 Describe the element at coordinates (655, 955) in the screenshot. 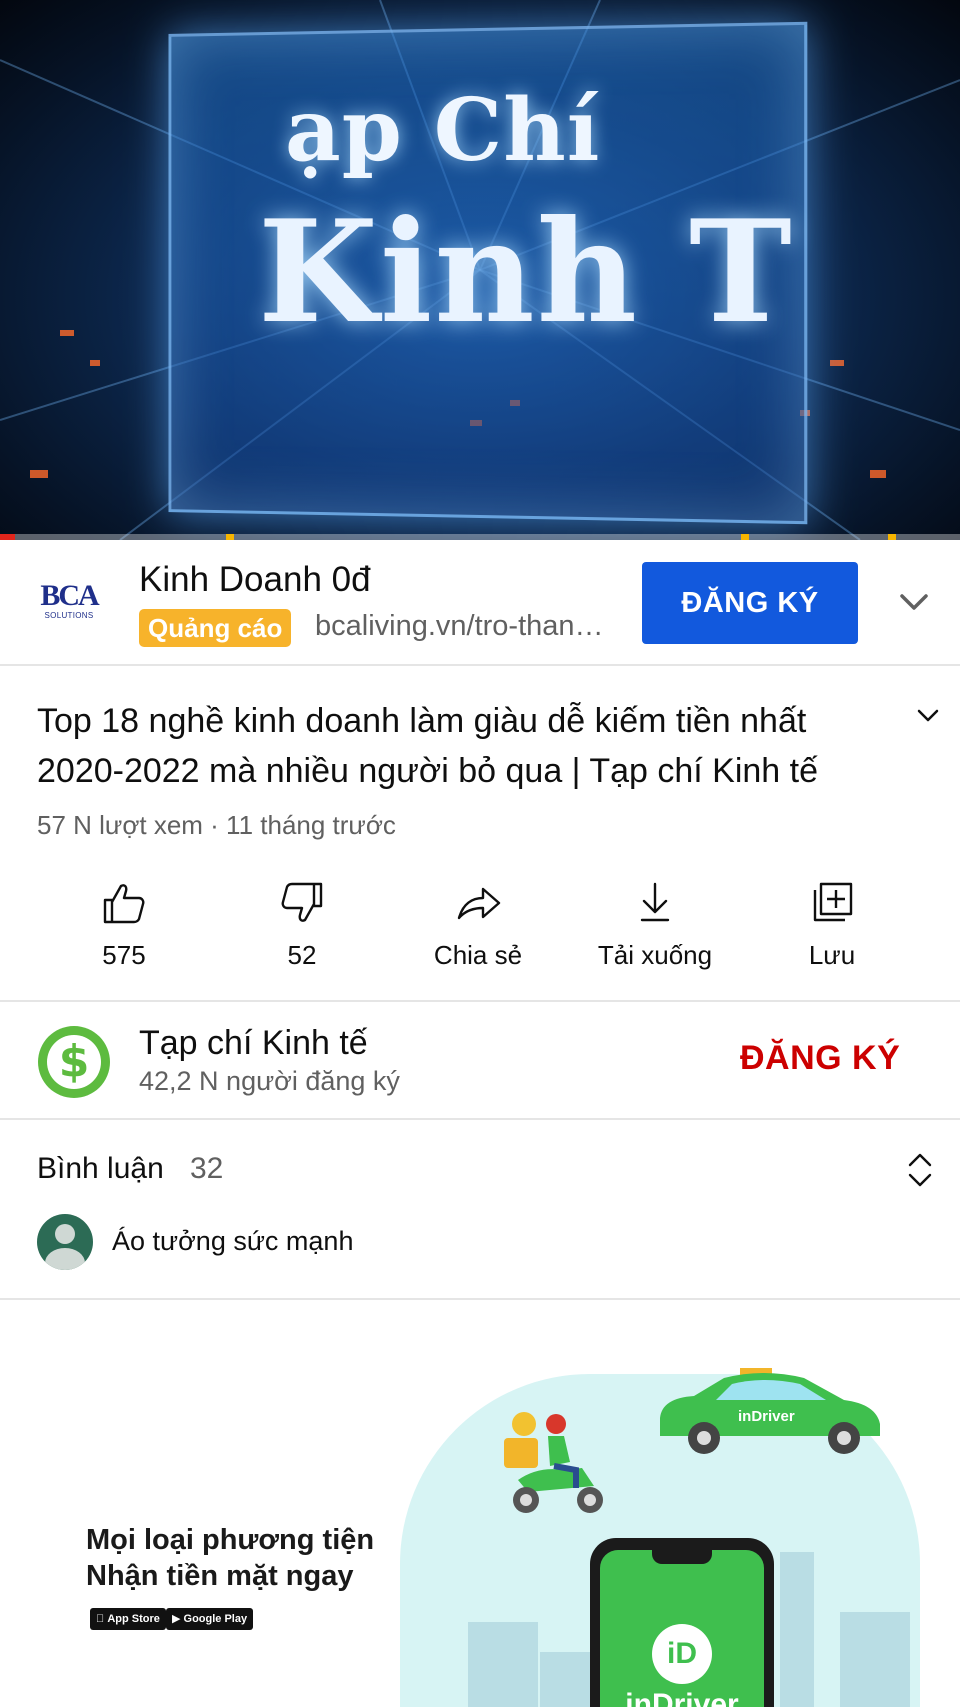

I see `download-label: Tải xuống` at that location.